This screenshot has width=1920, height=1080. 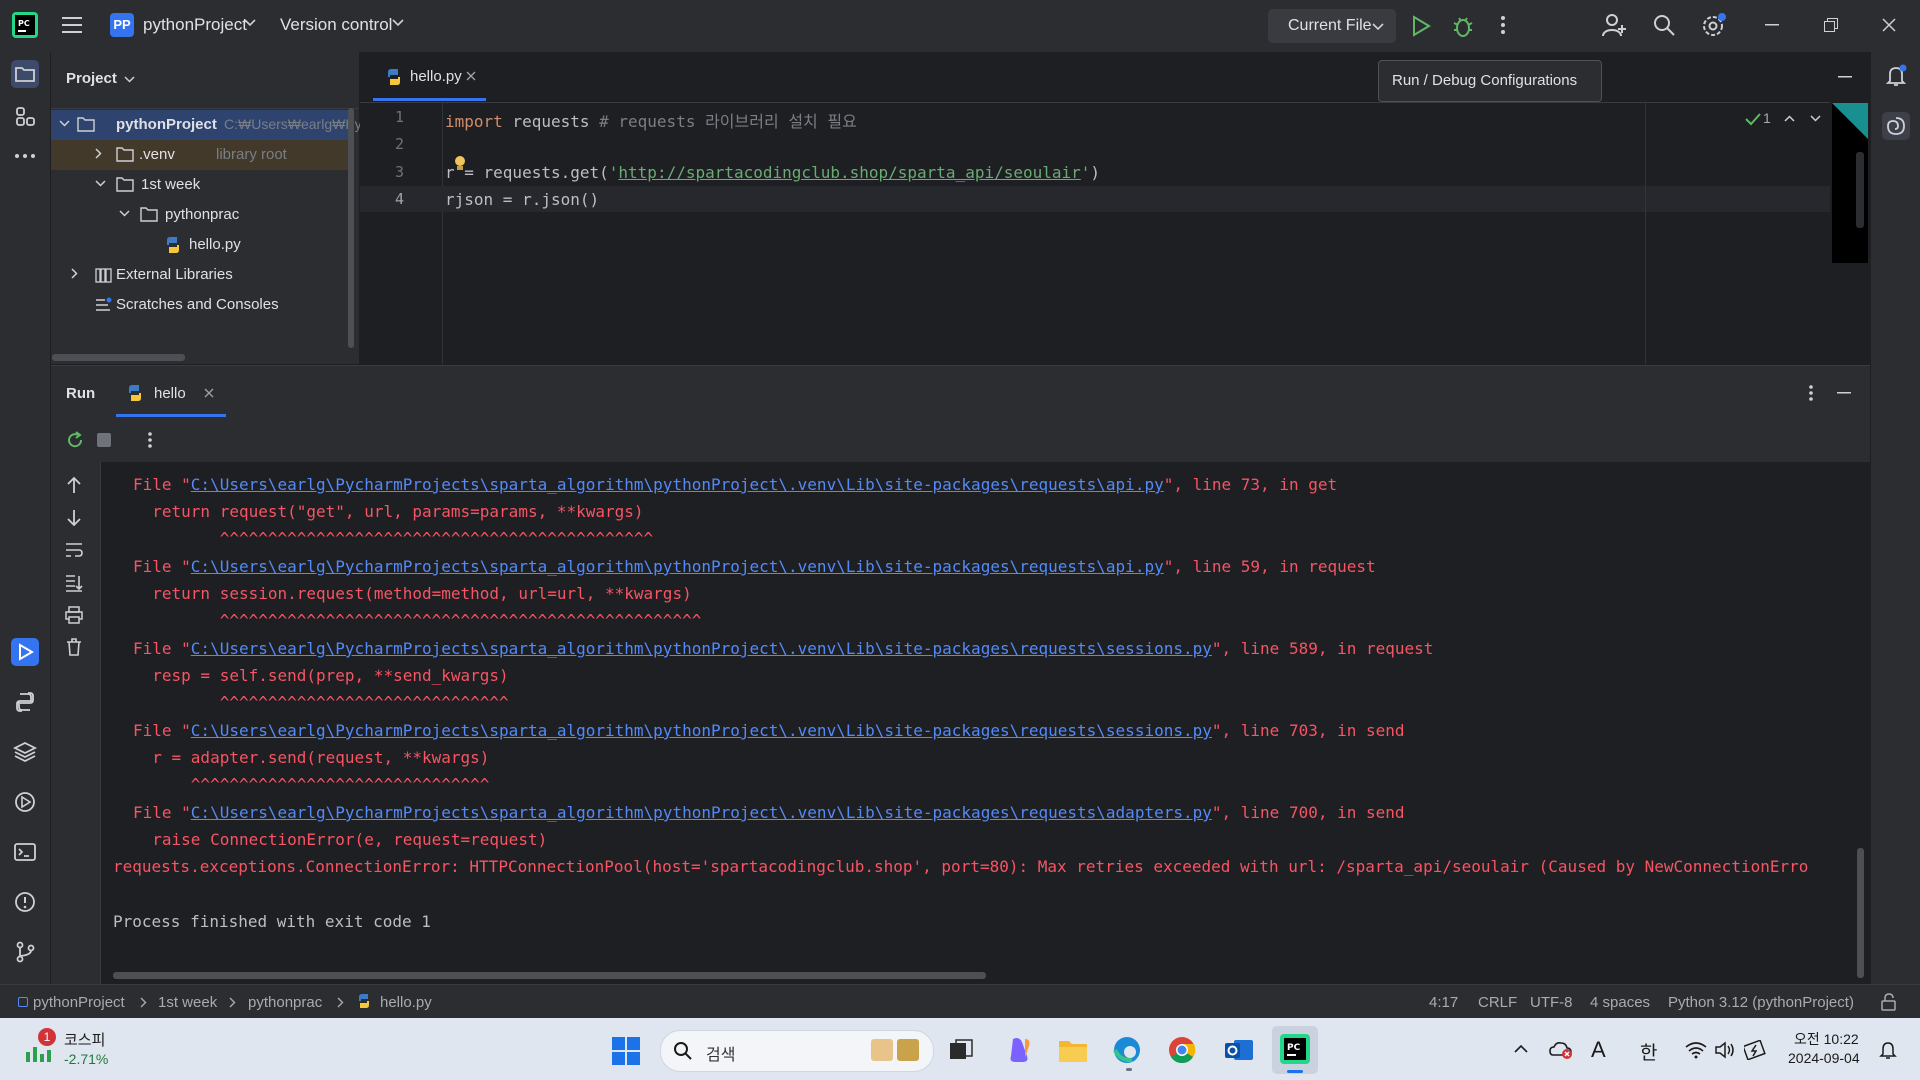 What do you see at coordinates (25, 156) in the screenshot?
I see `more-tools-icon` at bounding box center [25, 156].